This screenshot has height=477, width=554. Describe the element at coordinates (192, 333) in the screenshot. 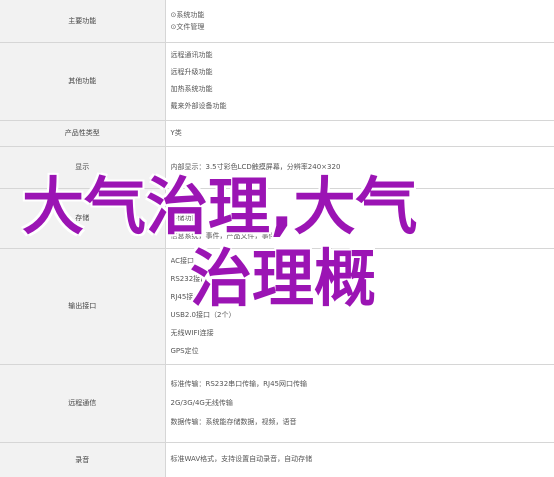

I see `value-line: 无线WIFI连接` at that location.